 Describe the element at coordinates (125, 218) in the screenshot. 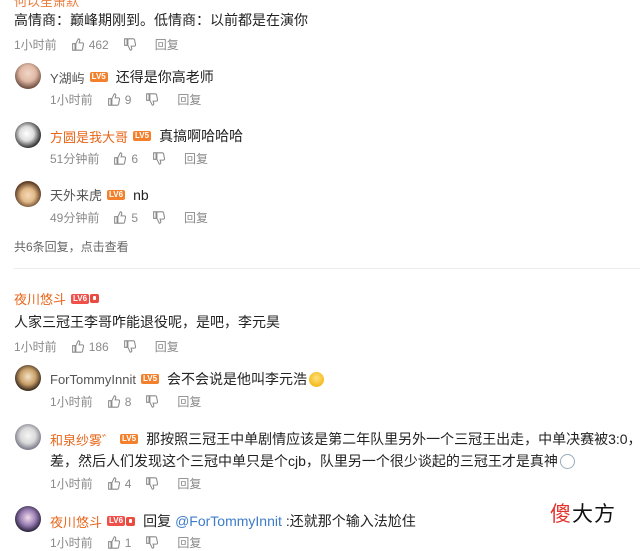

I see `like-button: 5` at that location.